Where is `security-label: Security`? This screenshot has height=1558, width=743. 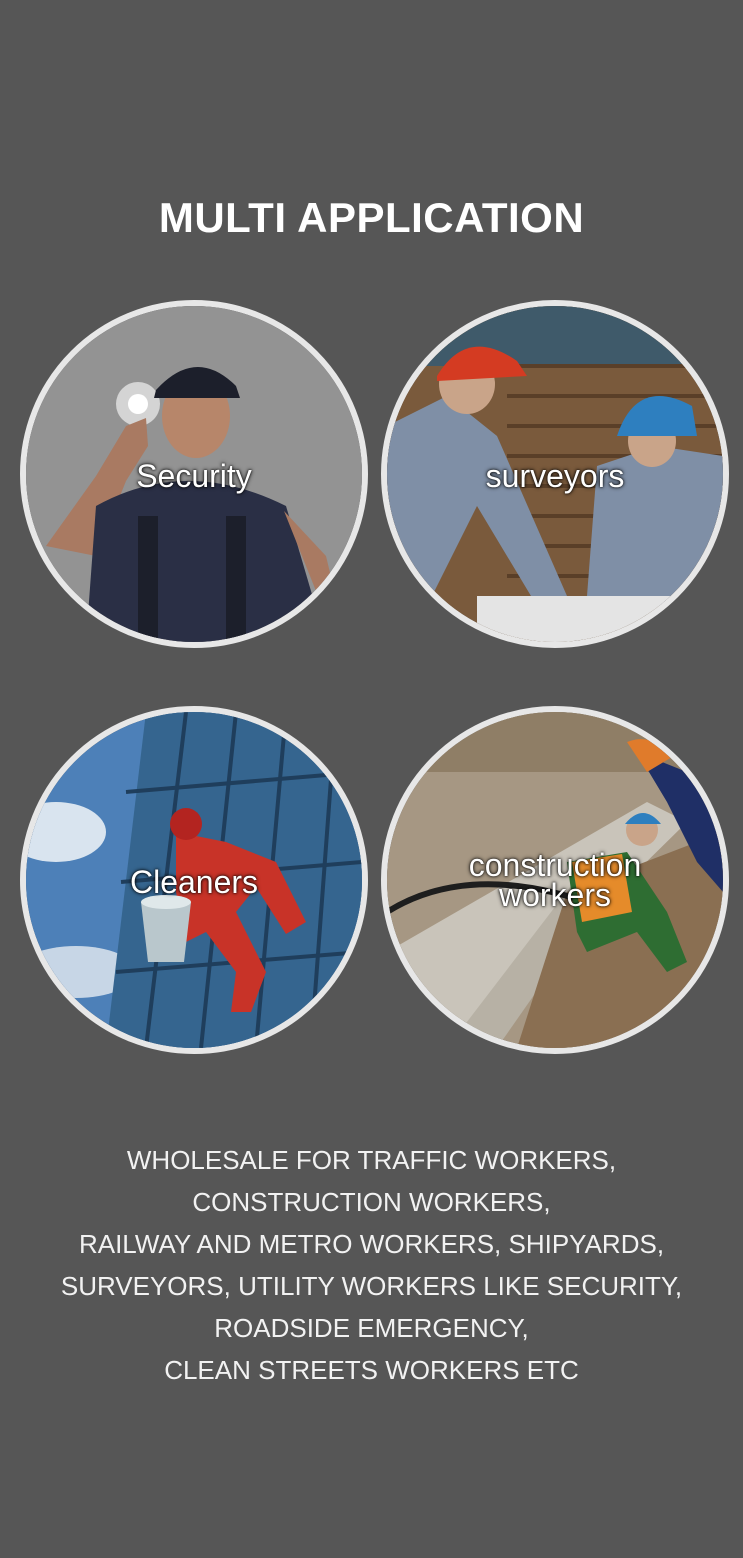
security-label: Security is located at coordinates (194, 476).